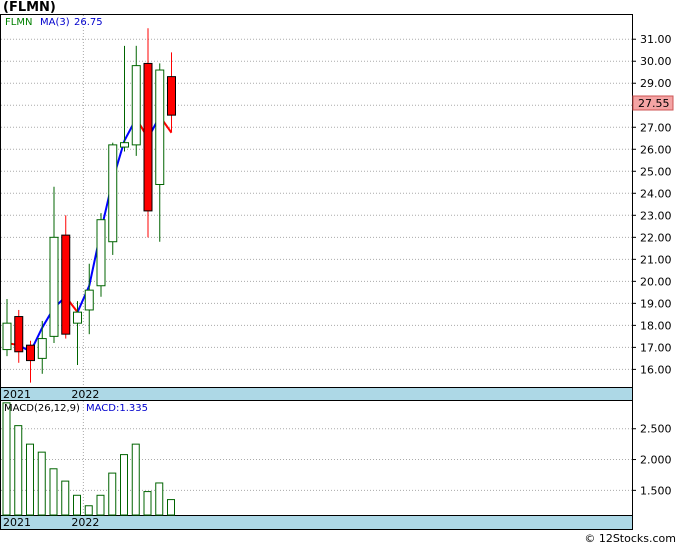  What do you see at coordinates (656, 347) in the screenshot?
I see `price-tick-label: 17.00` at bounding box center [656, 347].